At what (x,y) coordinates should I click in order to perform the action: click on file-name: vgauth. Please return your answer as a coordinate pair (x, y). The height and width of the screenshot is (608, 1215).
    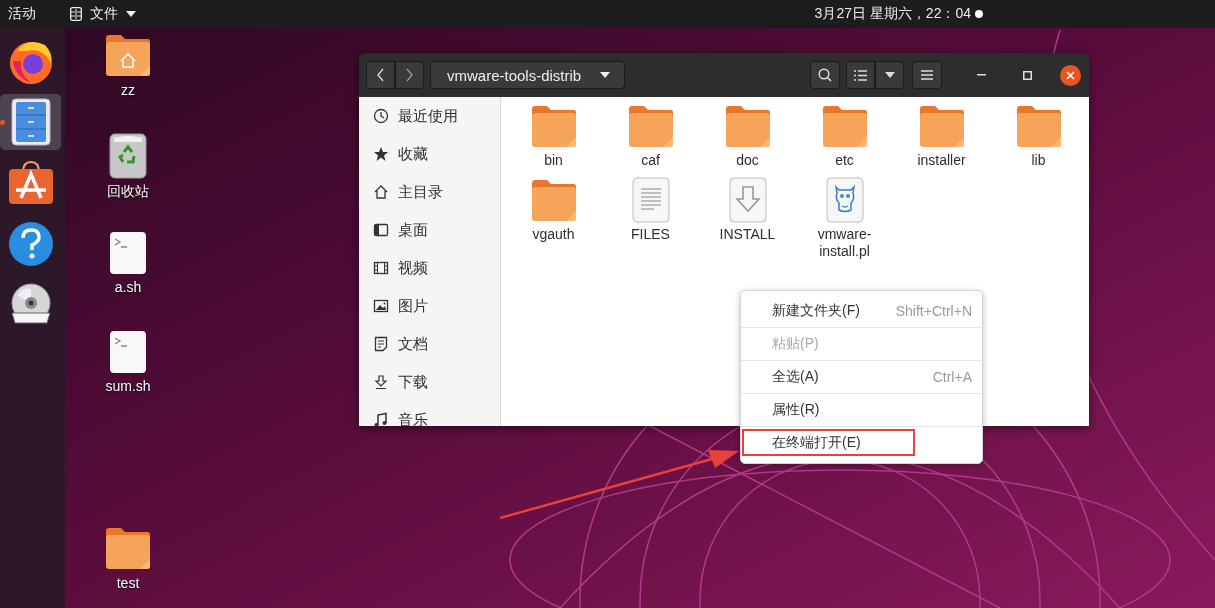
    Looking at the image, I should click on (553, 234).